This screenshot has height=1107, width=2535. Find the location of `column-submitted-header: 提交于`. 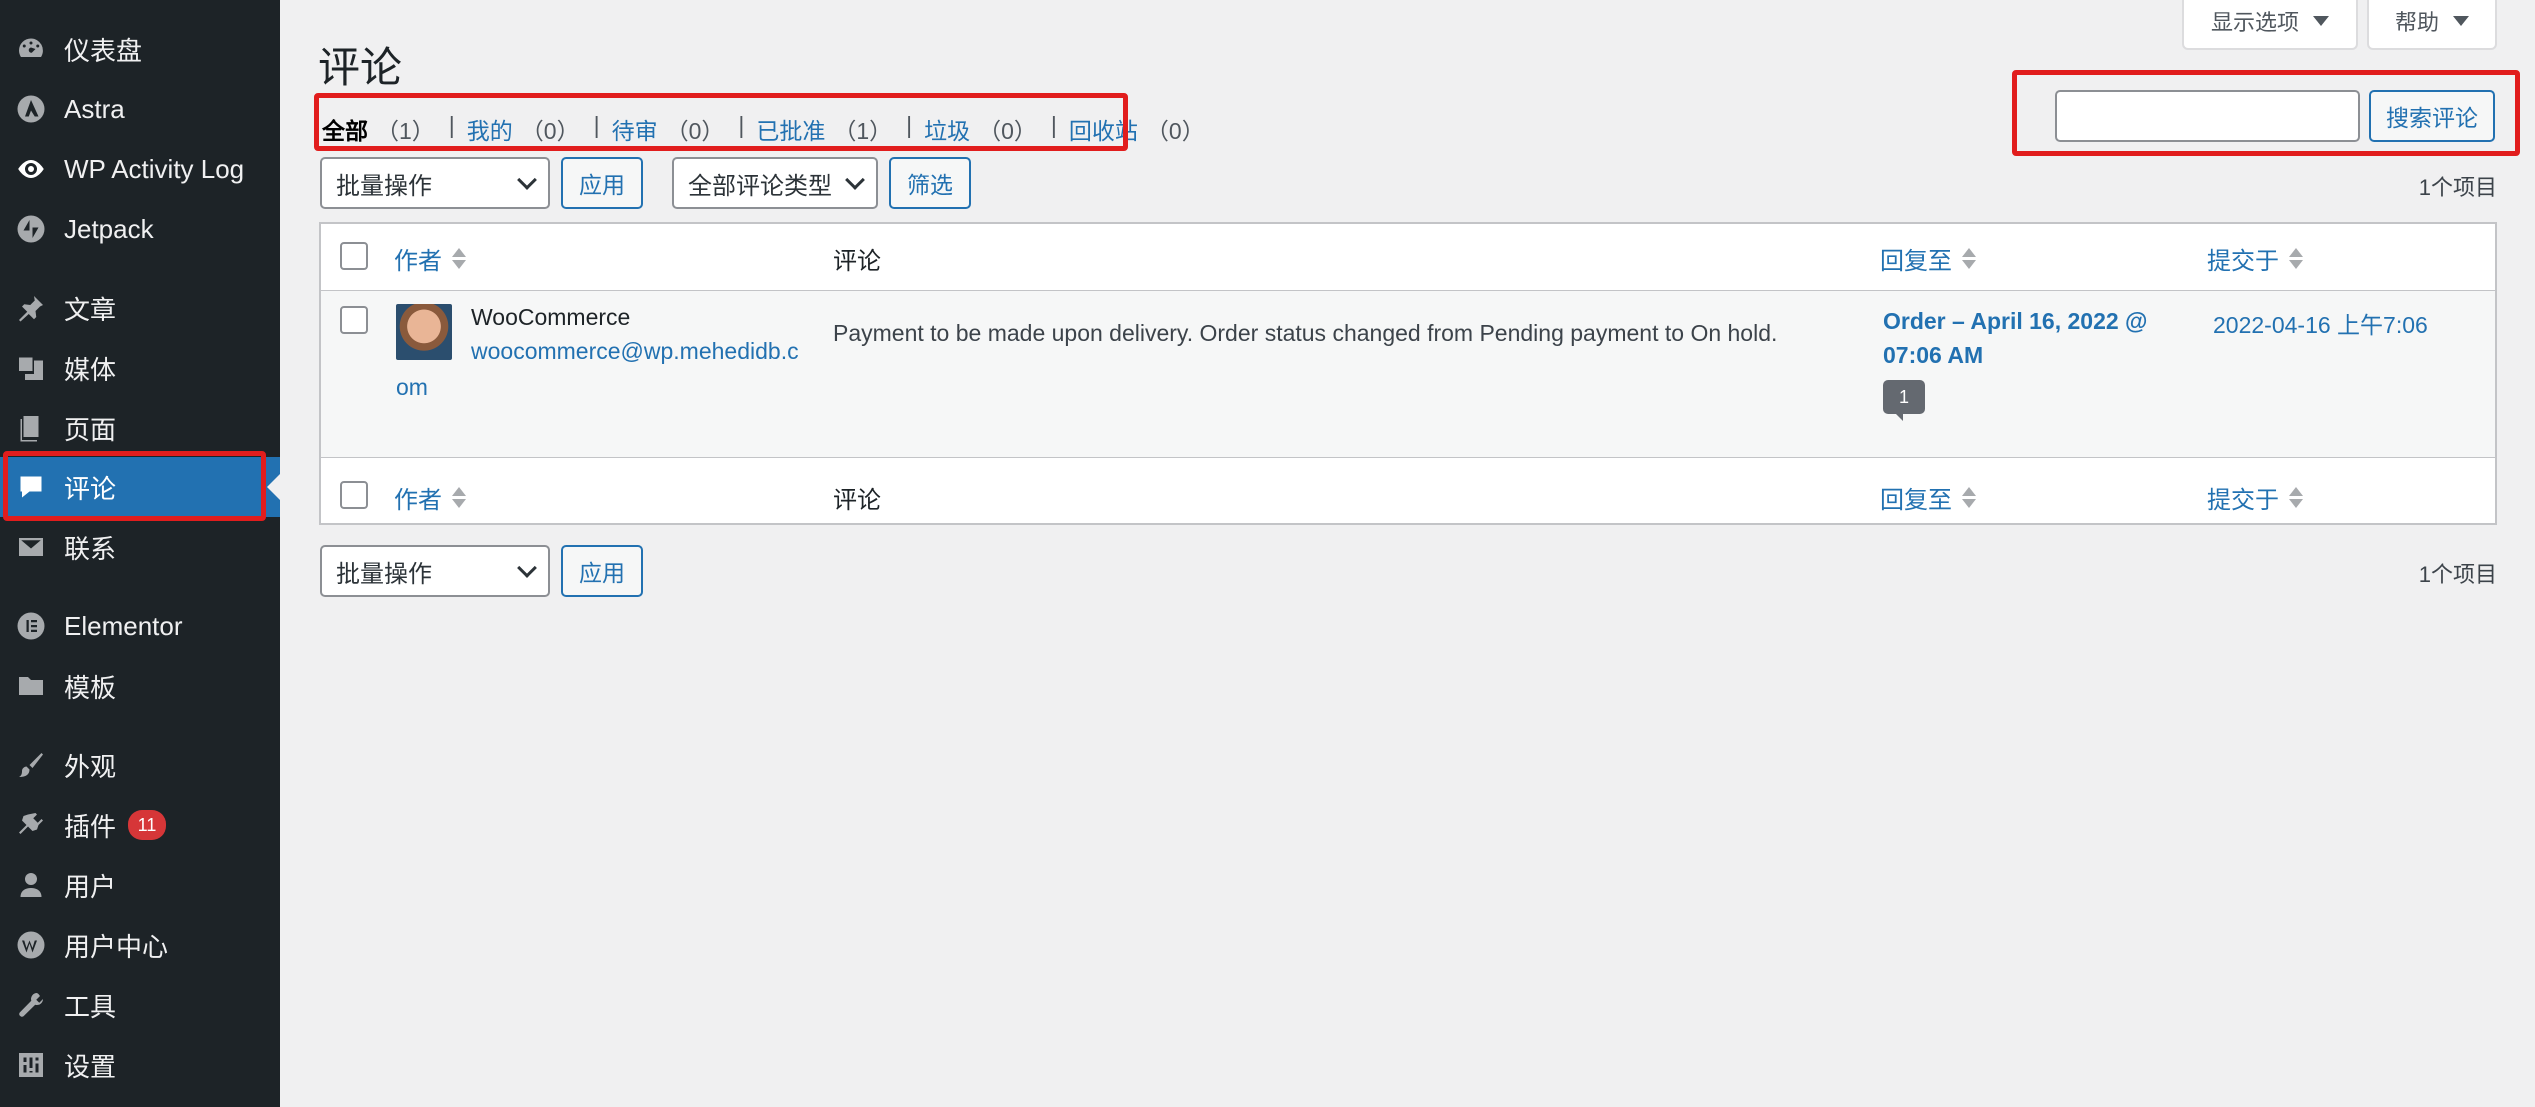

column-submitted-header: 提交于 is located at coordinates (2255, 258).